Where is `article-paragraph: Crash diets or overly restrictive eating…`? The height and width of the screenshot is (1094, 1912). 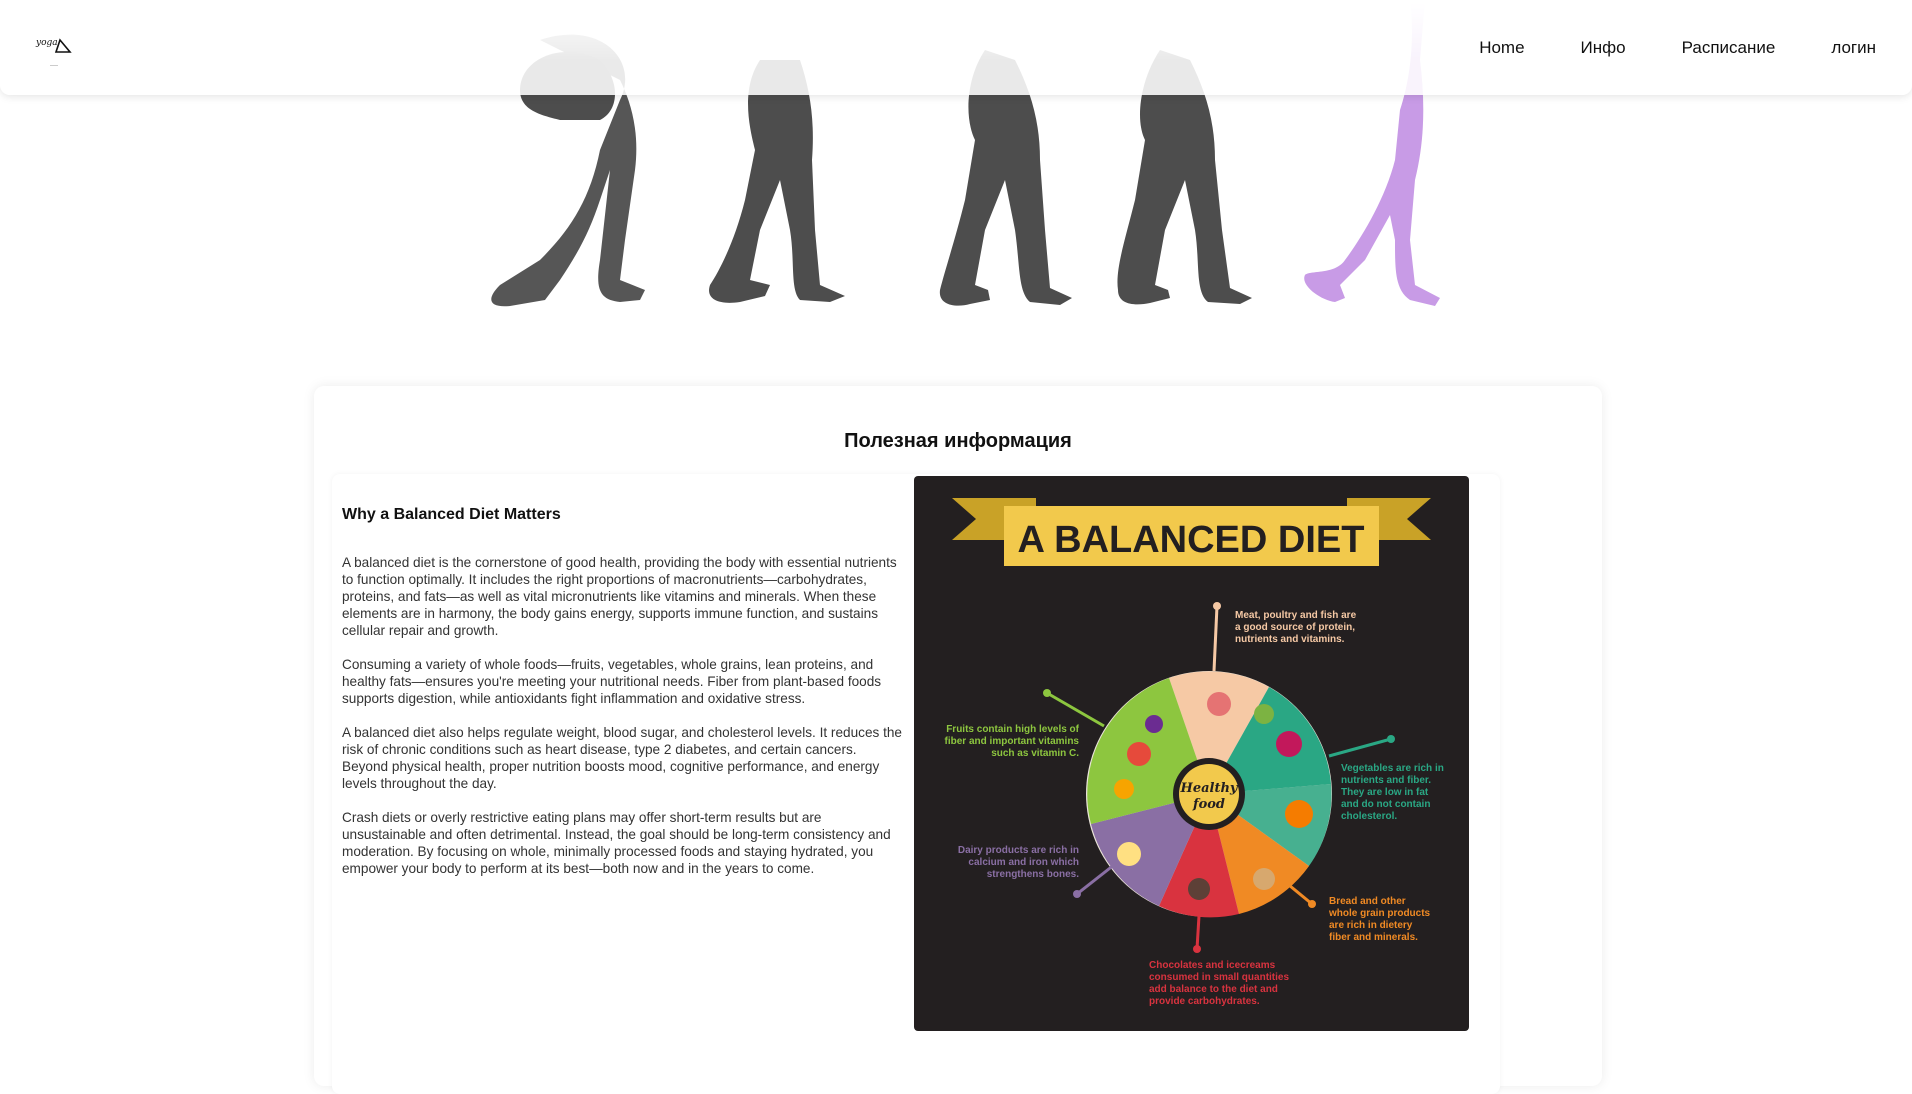
article-paragraph: Crash diets or overly restrictive eating… is located at coordinates (616, 843).